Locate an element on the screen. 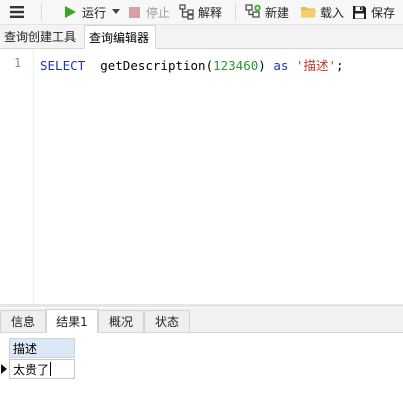 Image resolution: width=403 pixels, height=408 pixels. current-row-indicator-icon is located at coordinates (4, 369).